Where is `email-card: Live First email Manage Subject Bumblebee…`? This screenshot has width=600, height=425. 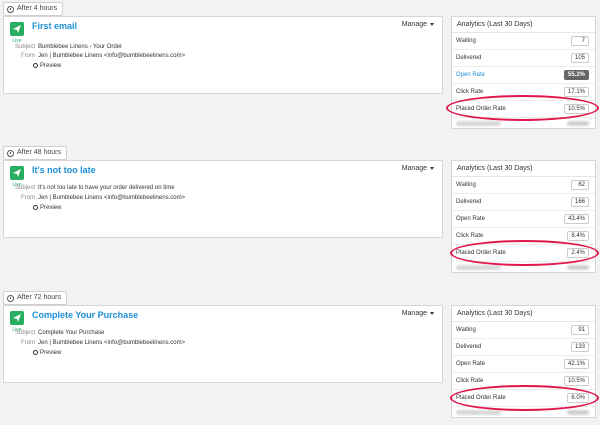 email-card: Live First email Manage Subject Bumblebee… is located at coordinates (223, 55).